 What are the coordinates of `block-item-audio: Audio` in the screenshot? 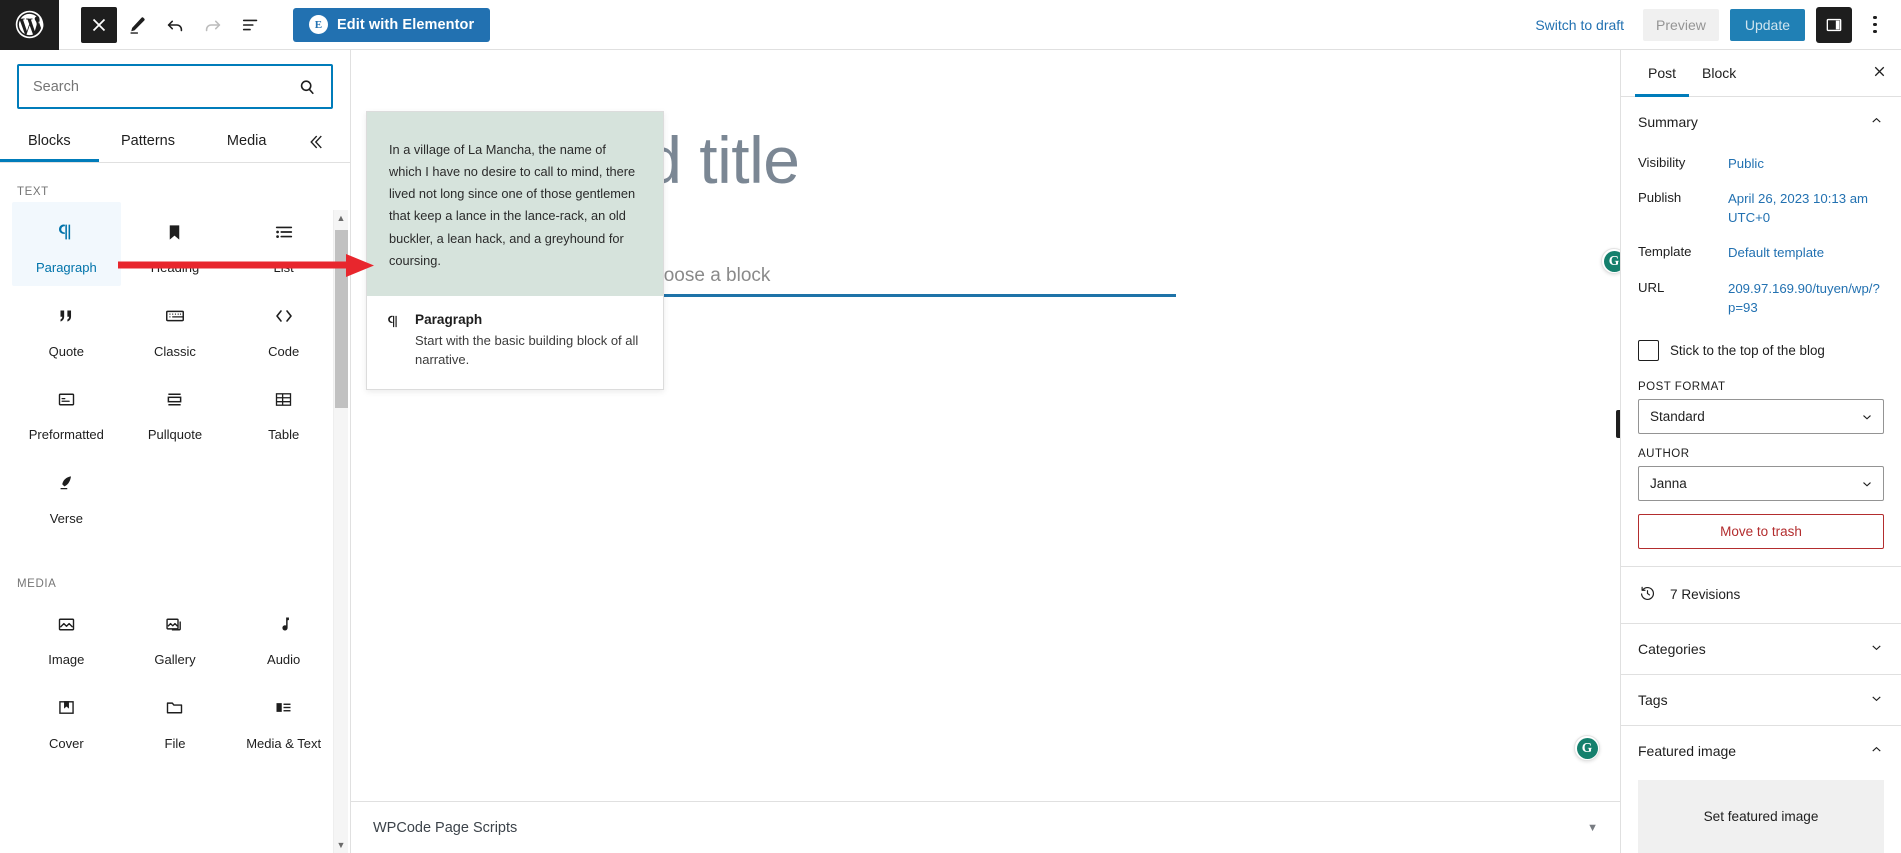 It's located at (283, 636).